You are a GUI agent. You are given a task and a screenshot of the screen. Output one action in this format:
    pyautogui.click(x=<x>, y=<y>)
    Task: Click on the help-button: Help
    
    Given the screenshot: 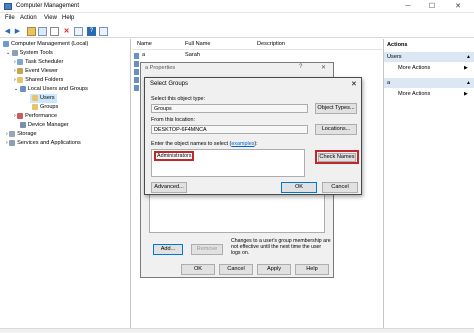 What is the action you would take?
    pyautogui.click(x=312, y=269)
    